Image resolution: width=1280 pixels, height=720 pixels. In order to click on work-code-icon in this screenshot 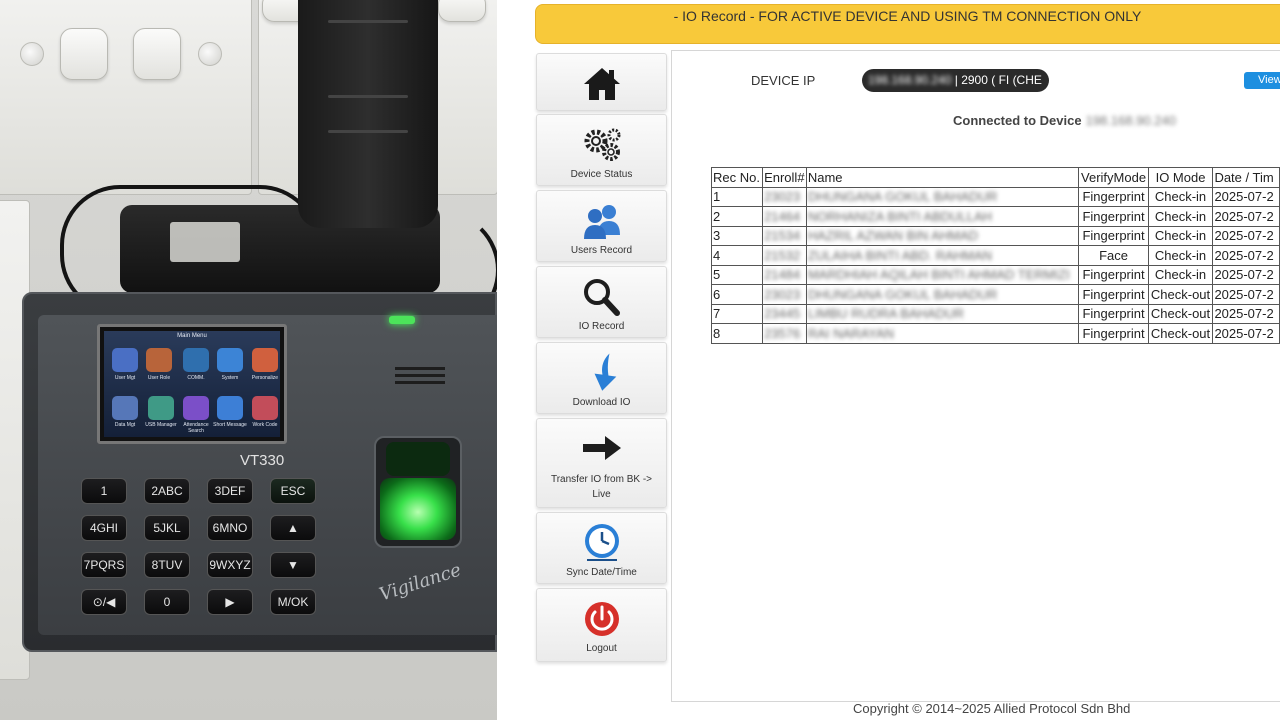, I will do `click(265, 408)`.